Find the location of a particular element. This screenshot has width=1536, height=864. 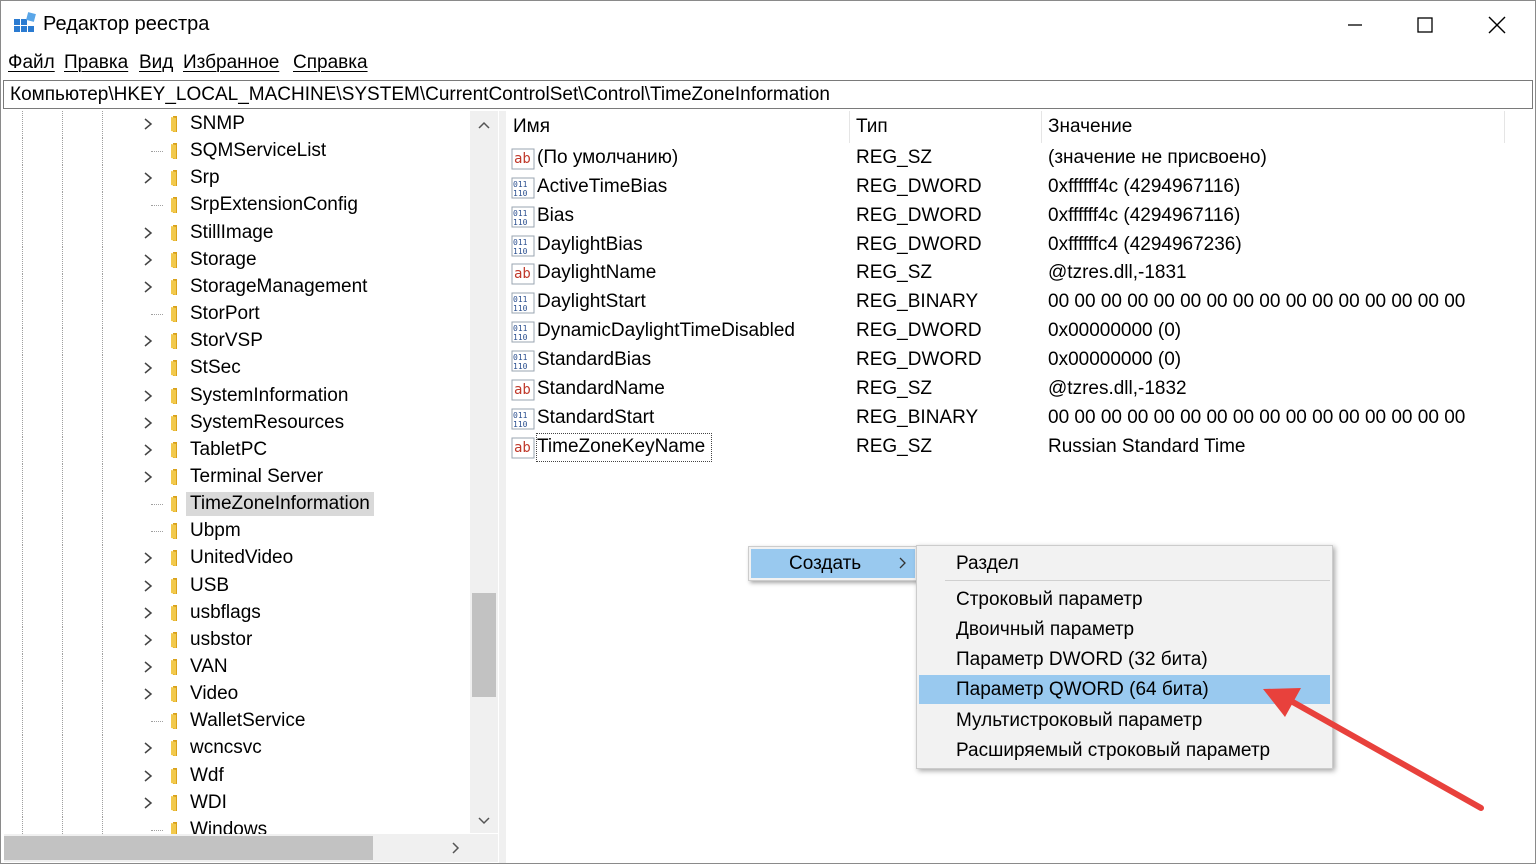

close-icon is located at coordinates (1497, 25).